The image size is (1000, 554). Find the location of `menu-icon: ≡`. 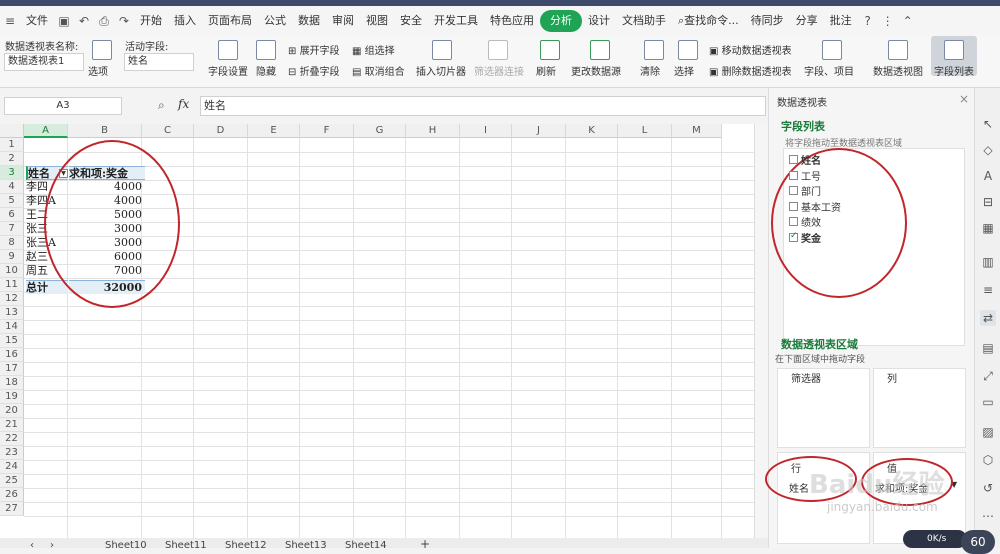

menu-icon: ≡ is located at coordinates (10, 21).